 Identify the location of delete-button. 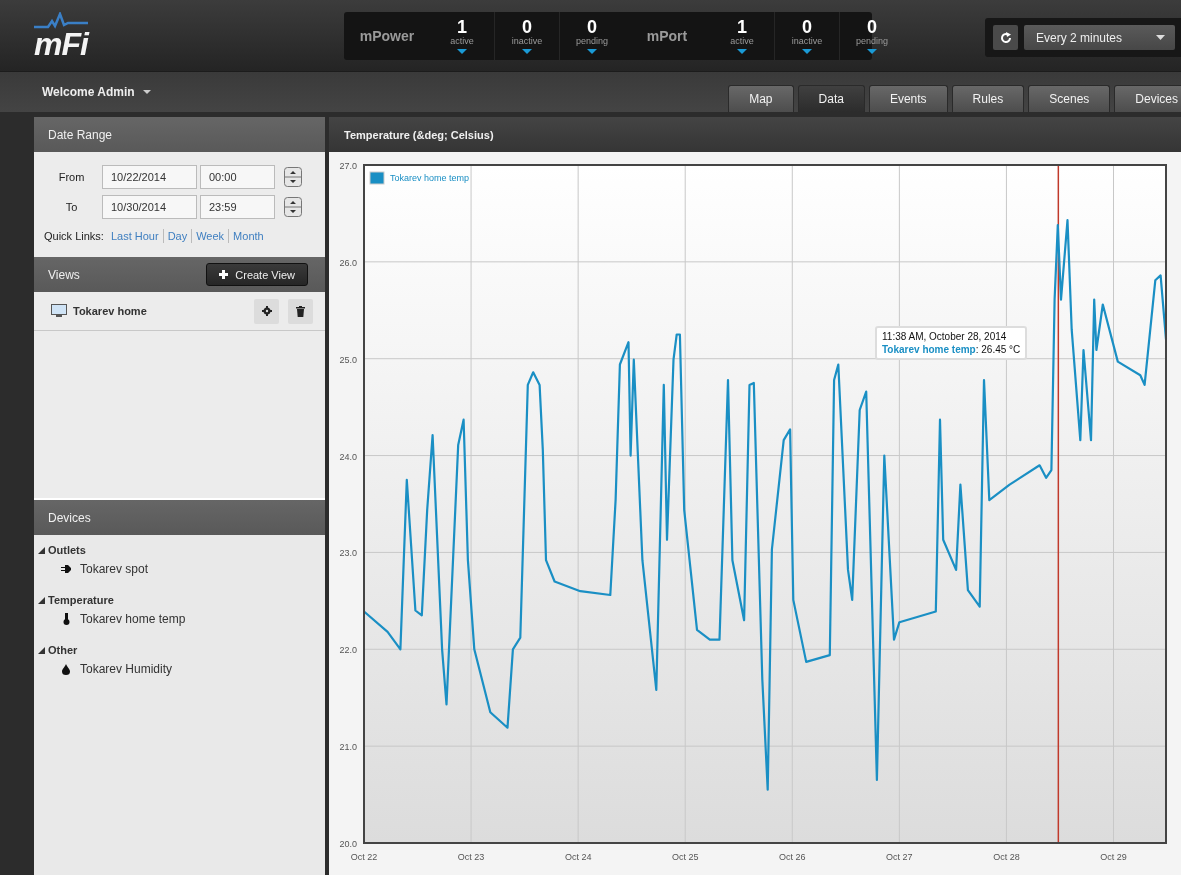
(300, 311).